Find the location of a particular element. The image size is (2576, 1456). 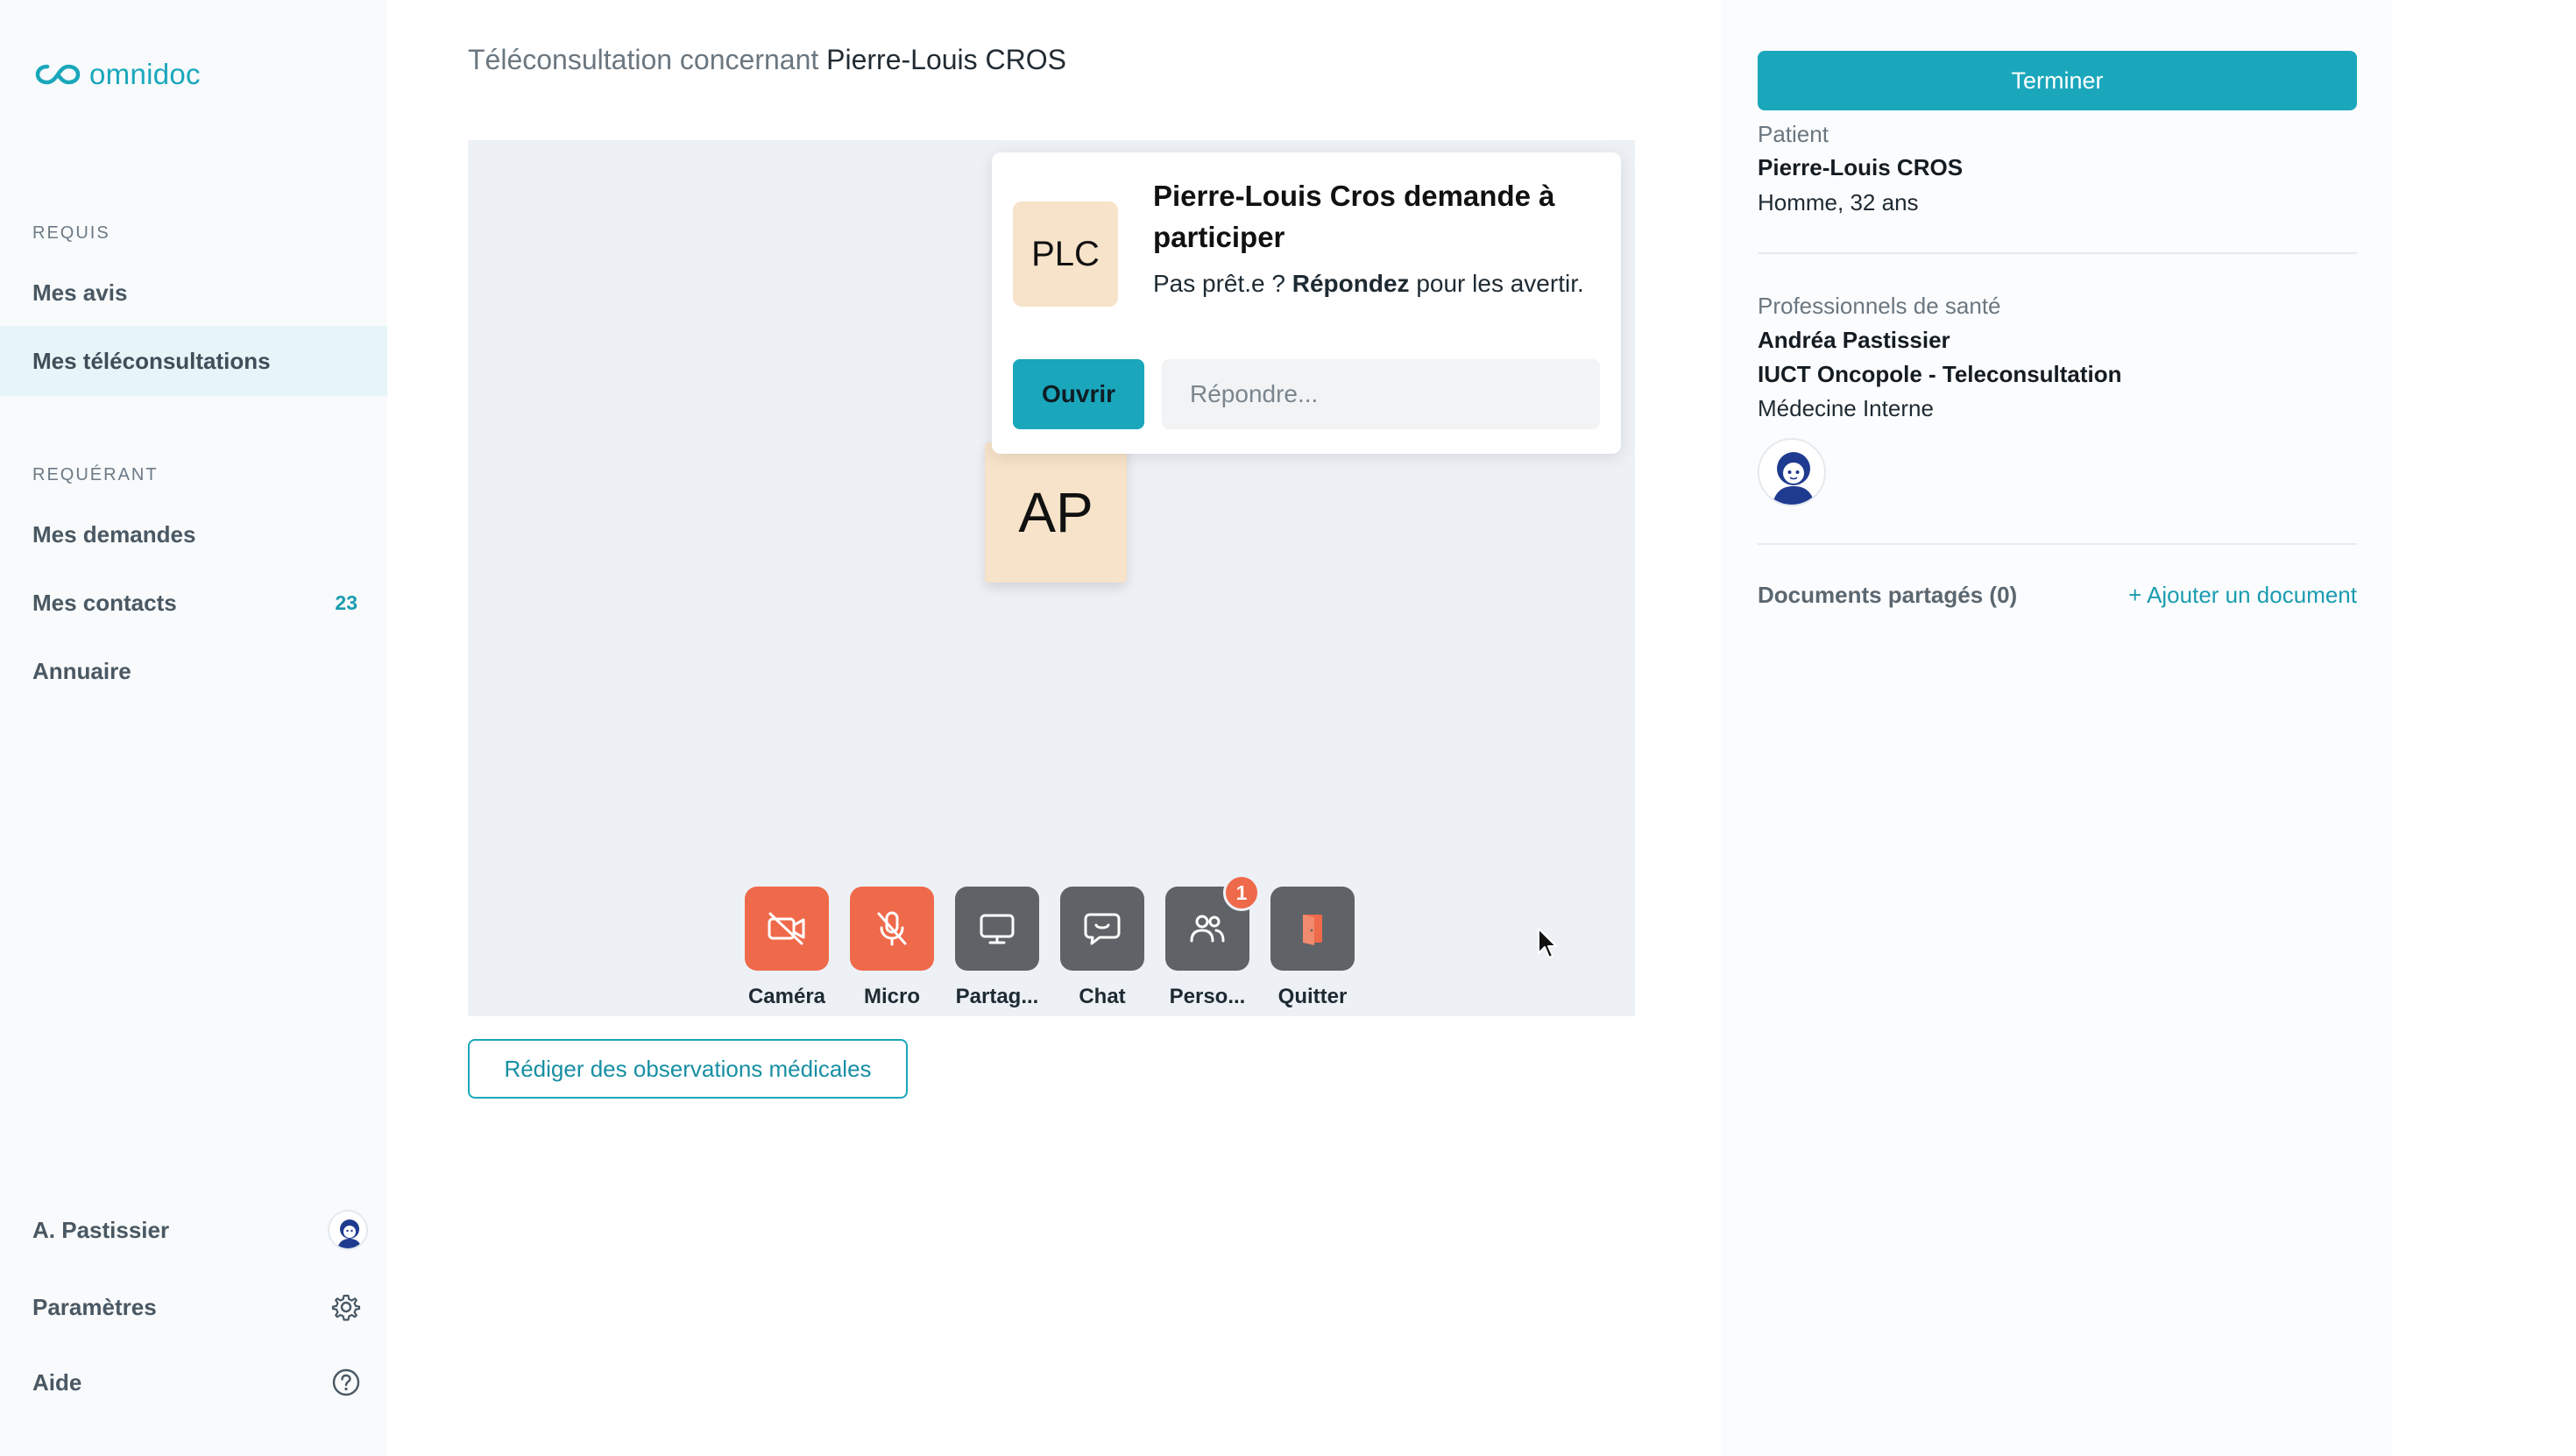

page-title-patient: Pierre-Louis CROS is located at coordinates (946, 59).